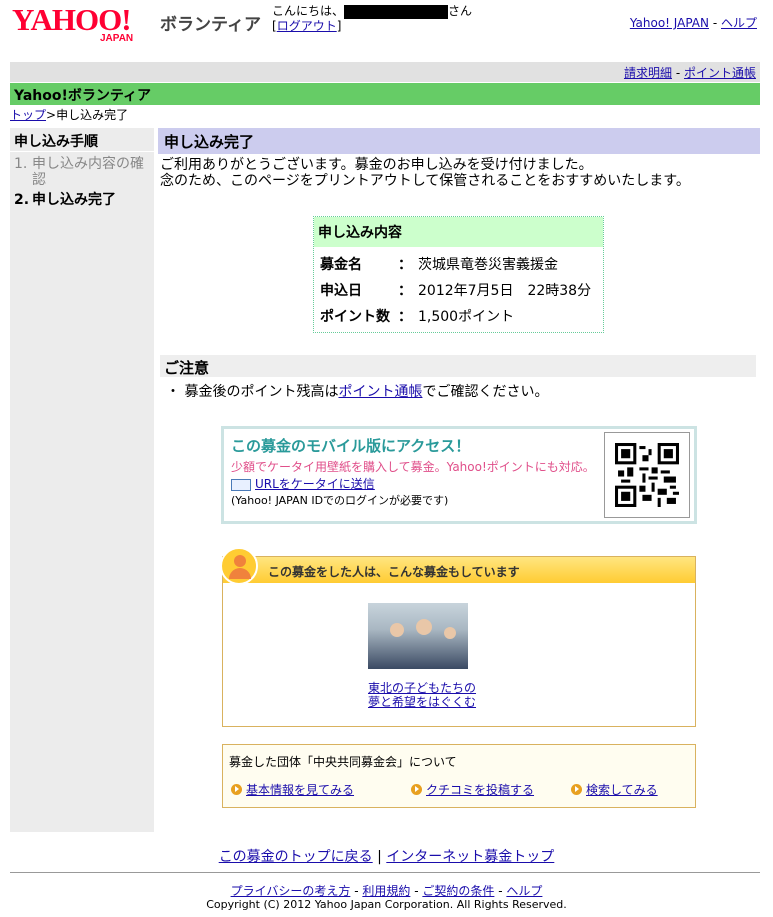 The width and height of the screenshot is (773, 917). I want to click on detail-row-date: 申込日 ： 2012年7月5日 22時38分, so click(455, 290).